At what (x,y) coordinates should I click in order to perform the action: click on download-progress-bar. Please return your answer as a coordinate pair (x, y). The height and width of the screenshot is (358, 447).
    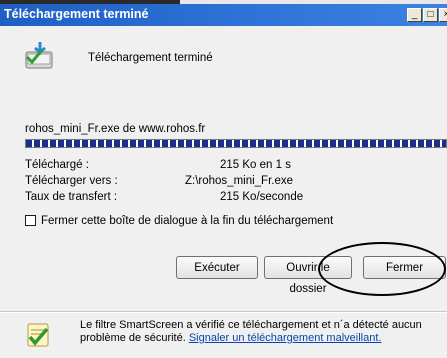
    Looking at the image, I should click on (236, 143).